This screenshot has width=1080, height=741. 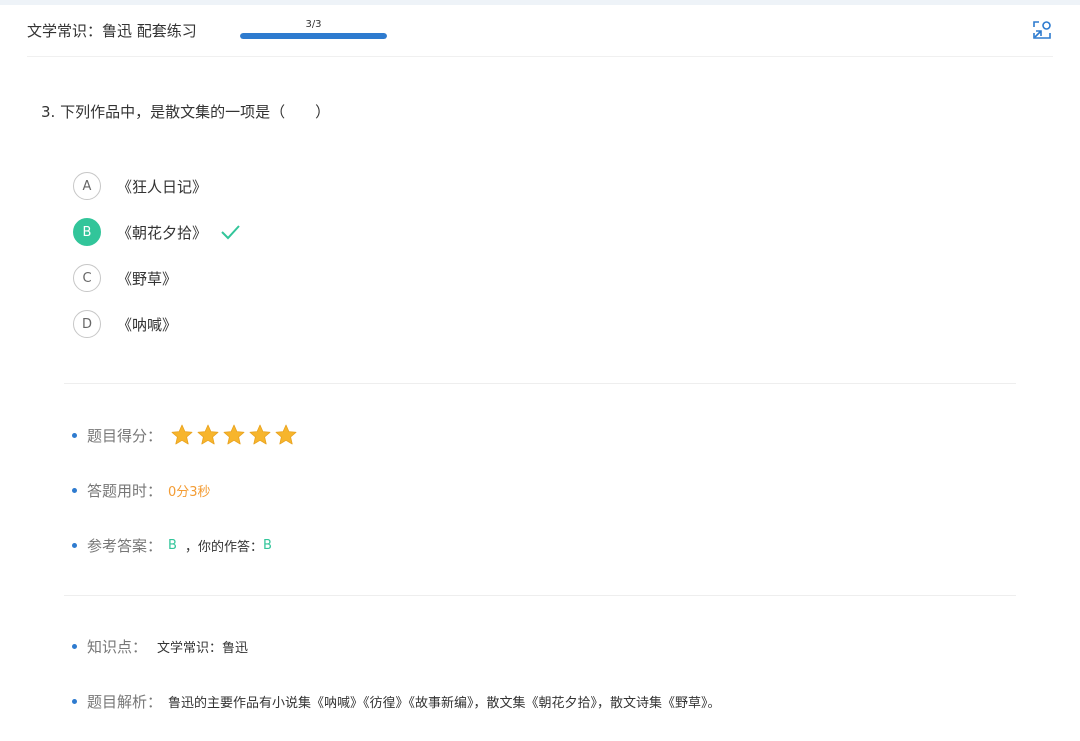 I want to click on score-row: 题目得分：, so click(x=186, y=435).